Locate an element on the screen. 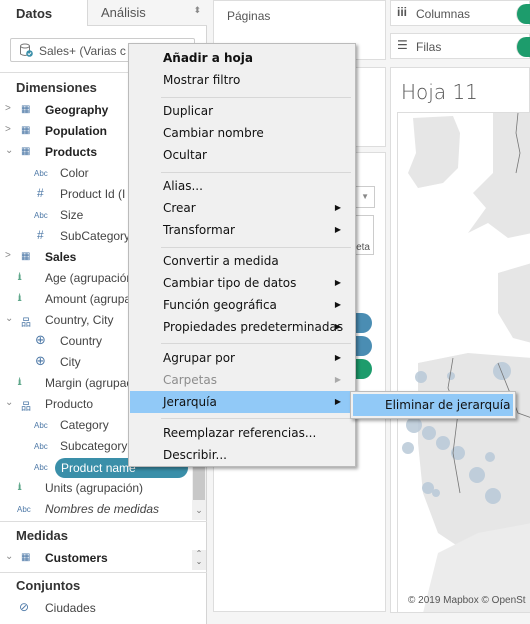  database-check-icon is located at coordinates (26, 50).